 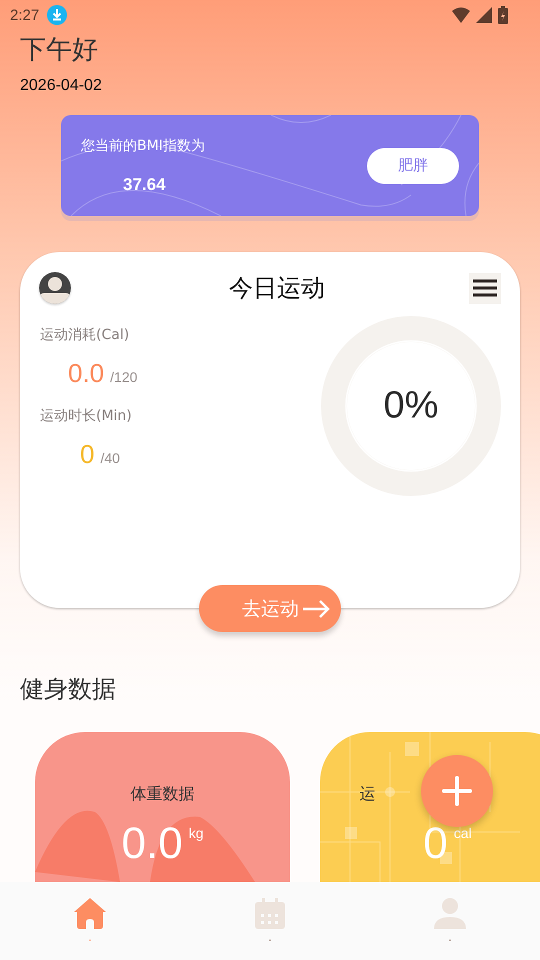 I want to click on menu-icon, so click(x=485, y=288).